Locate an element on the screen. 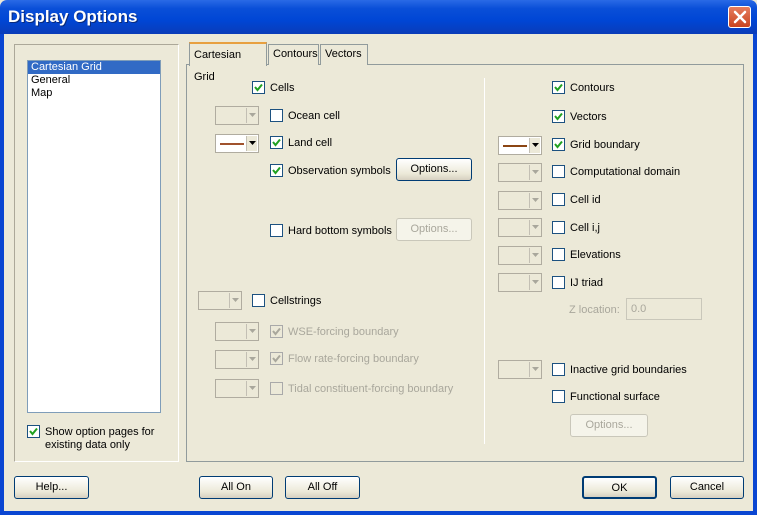  elevations-checkbox is located at coordinates (558, 254).